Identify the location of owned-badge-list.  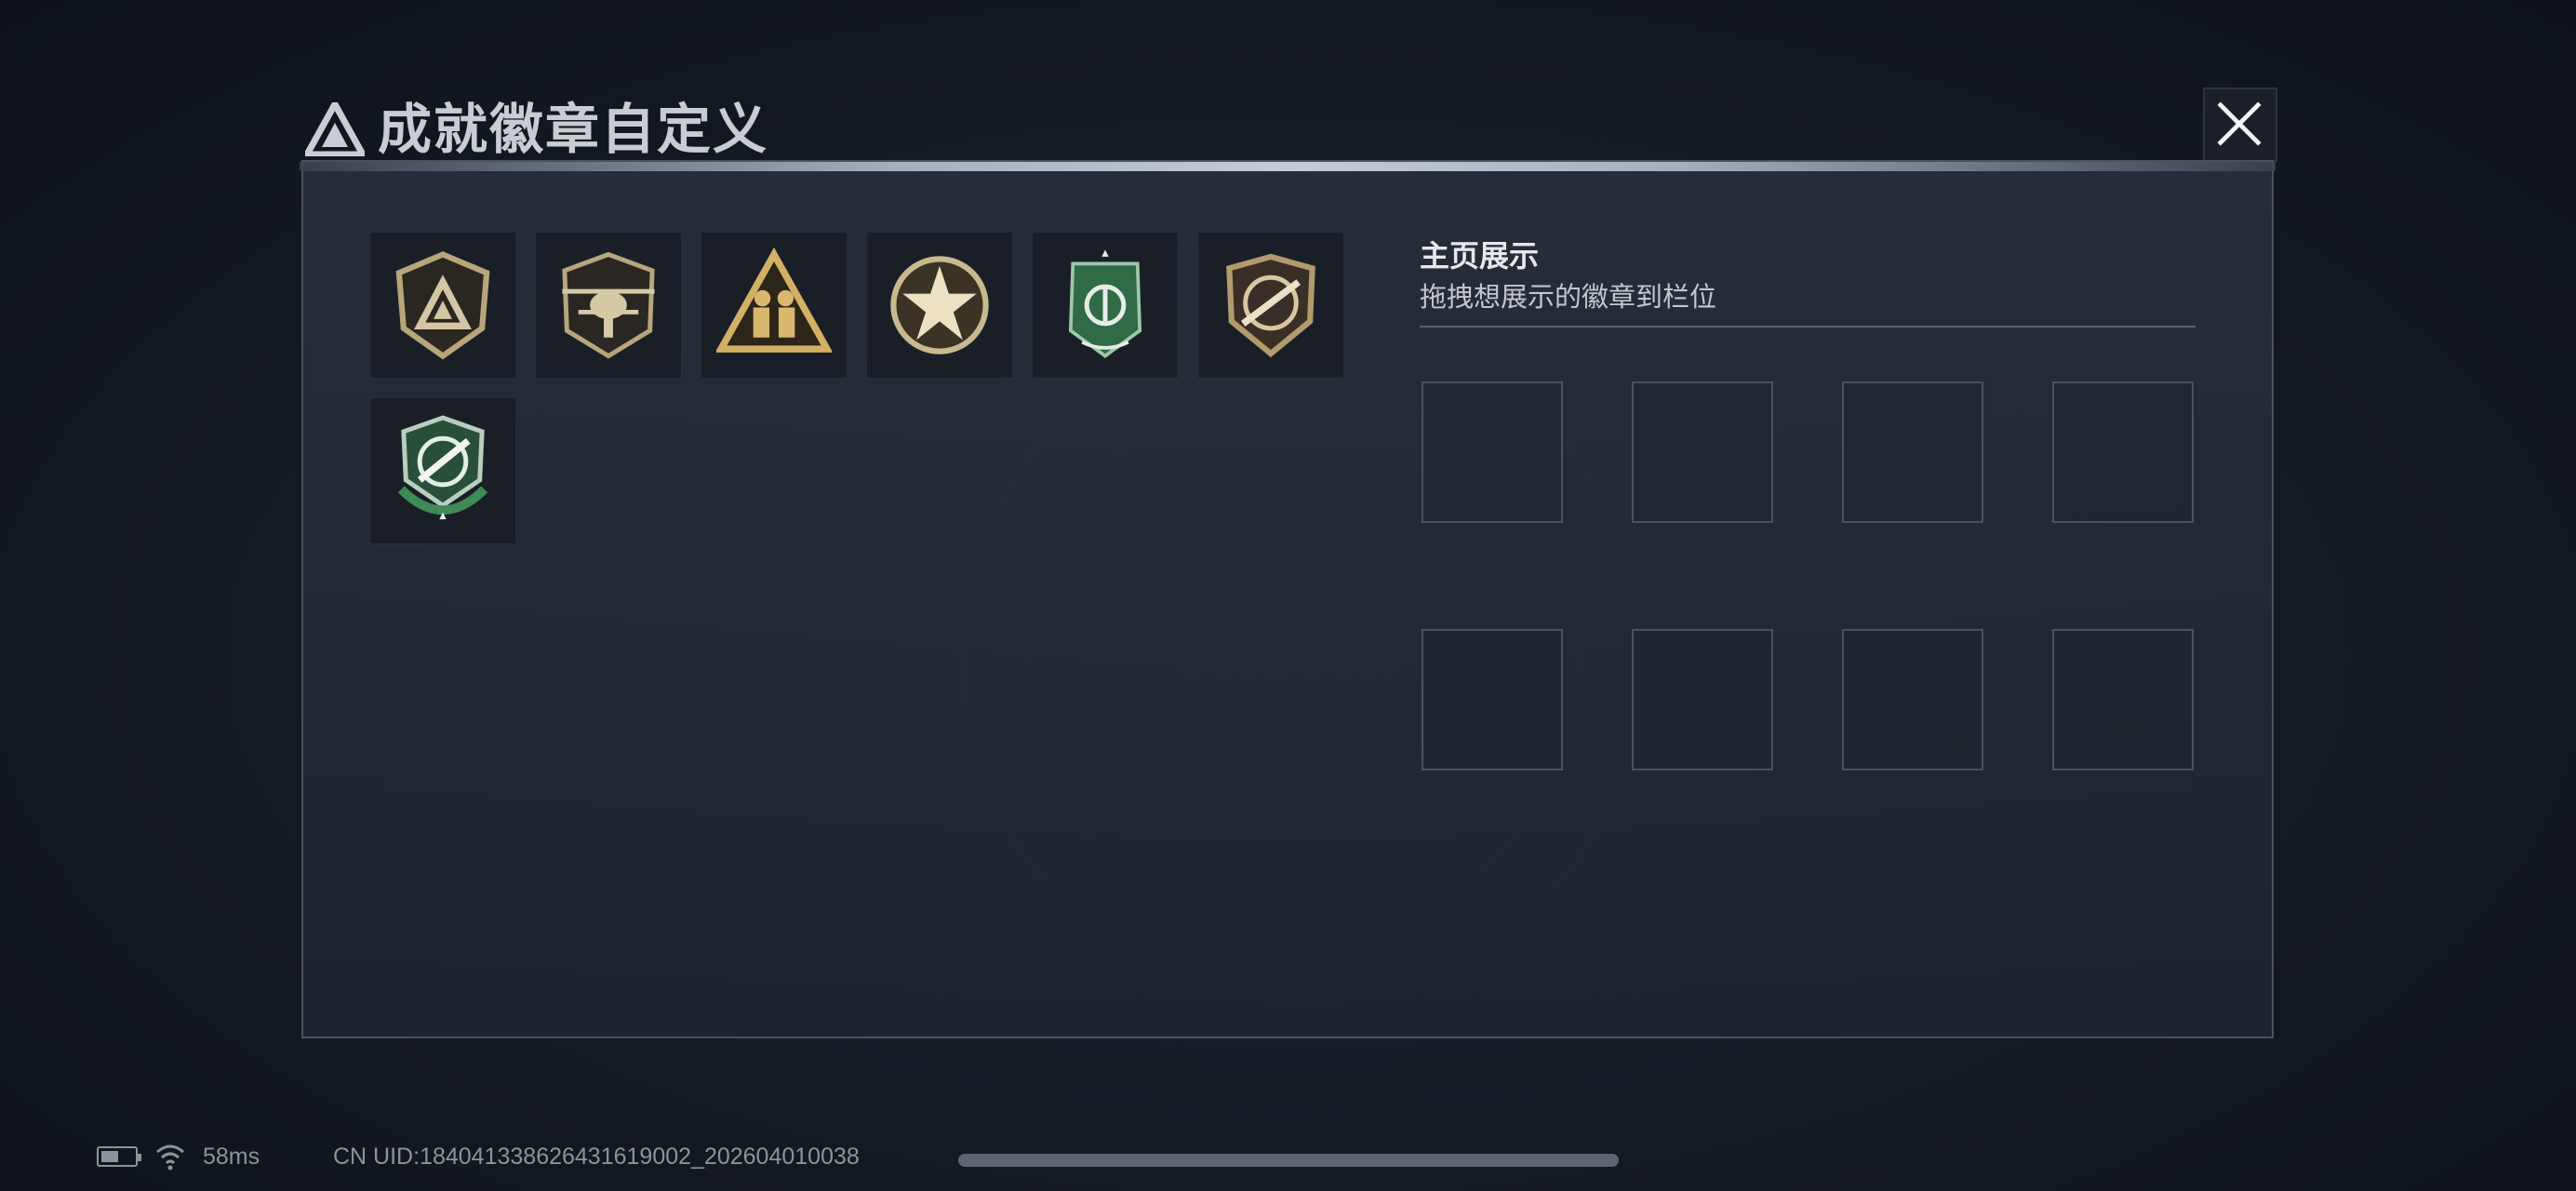
(866, 388).